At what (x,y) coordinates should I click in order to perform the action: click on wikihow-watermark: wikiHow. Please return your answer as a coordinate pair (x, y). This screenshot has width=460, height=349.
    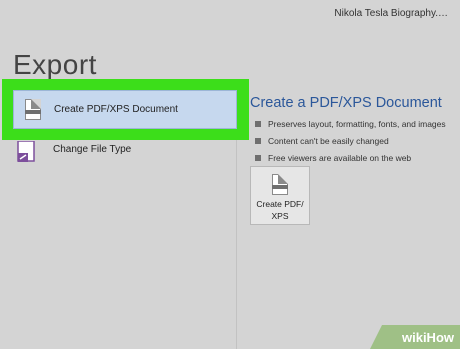
    Looking at the image, I should click on (415, 337).